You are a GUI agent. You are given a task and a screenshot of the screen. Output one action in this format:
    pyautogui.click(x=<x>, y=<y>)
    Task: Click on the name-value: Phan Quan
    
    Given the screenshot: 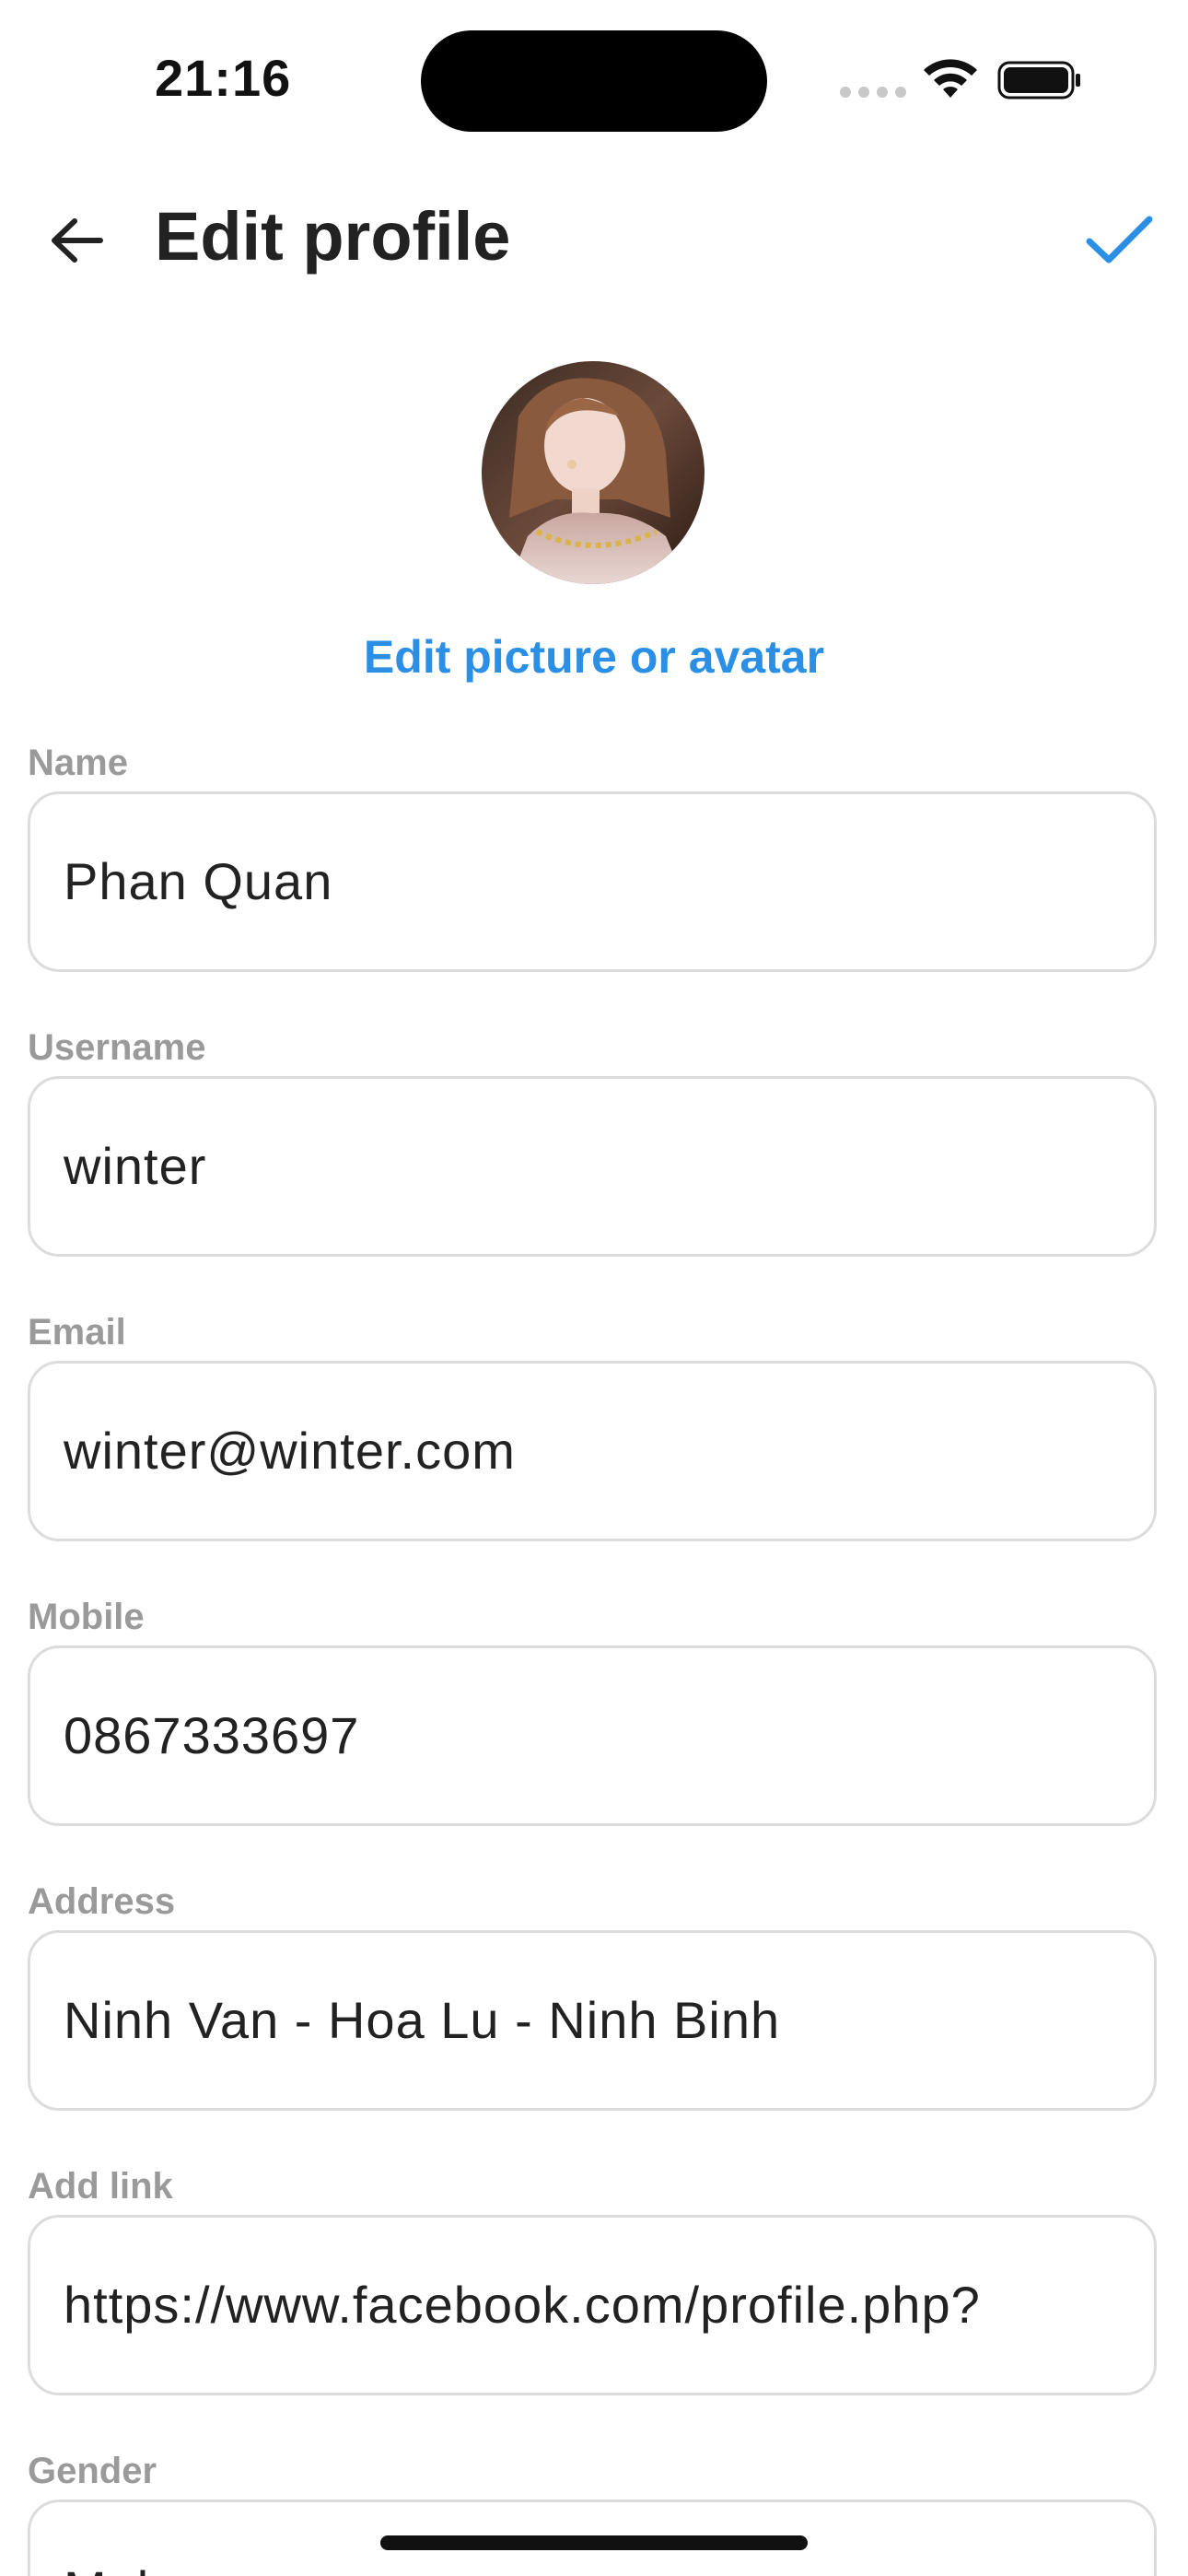 What is the action you would take?
    pyautogui.click(x=198, y=881)
    